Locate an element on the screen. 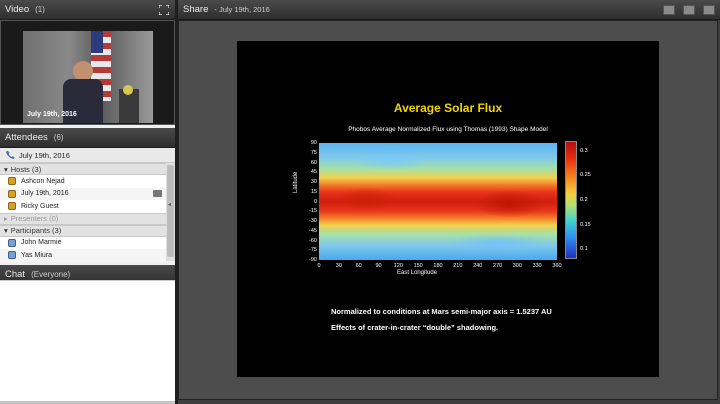 Image resolution: width=720 pixels, height=404 pixels. attendee-scrollbar: ◂ is located at coordinates (170, 212).